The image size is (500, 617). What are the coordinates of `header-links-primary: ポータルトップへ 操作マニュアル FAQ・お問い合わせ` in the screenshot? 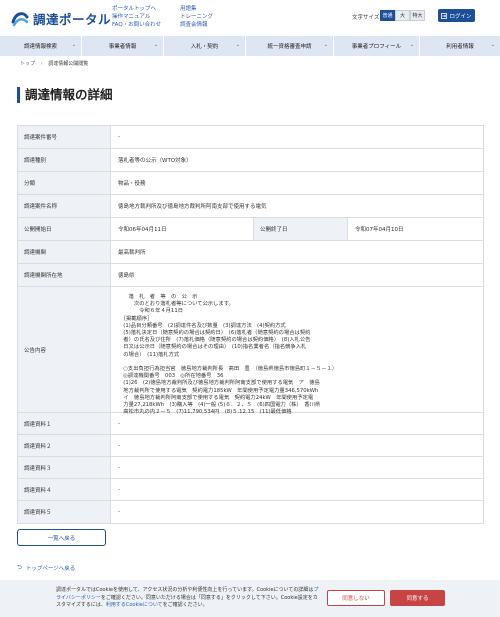 It's located at (136, 17).